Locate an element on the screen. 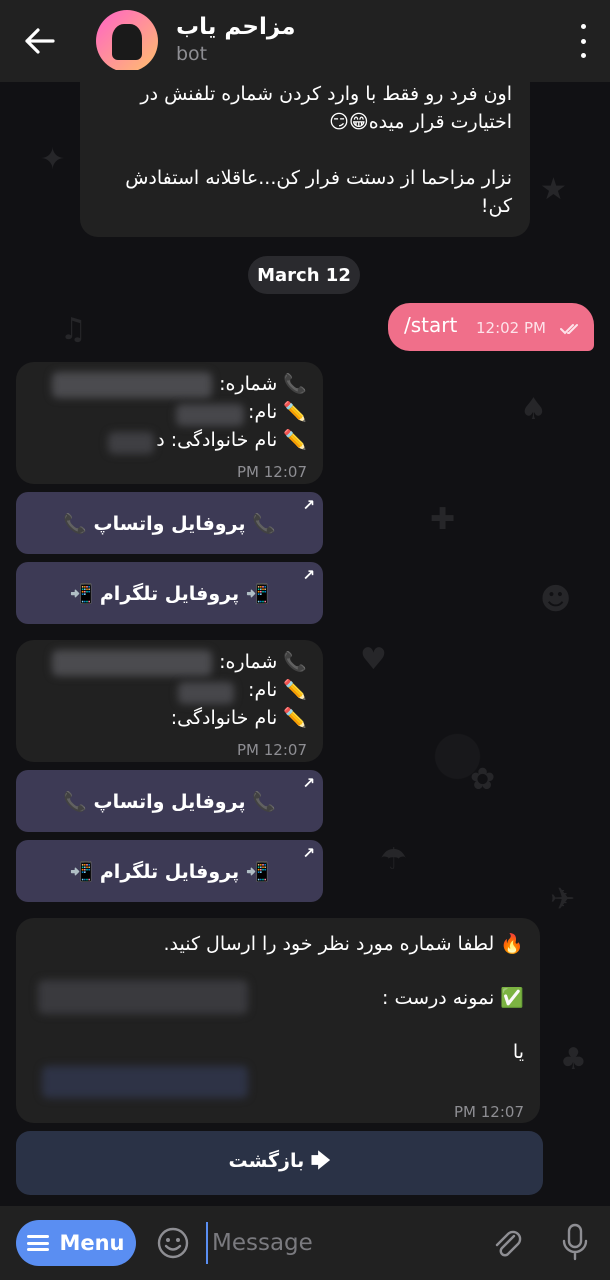 This screenshot has height=1280, width=610. doodle-icon: ♠ is located at coordinates (533, 409).